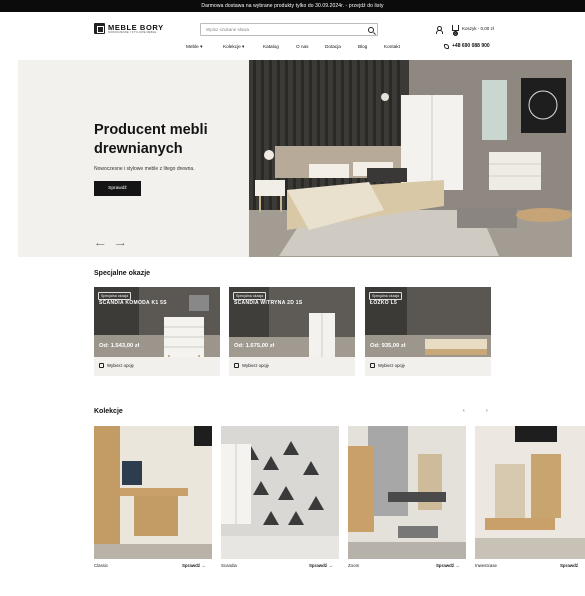 This screenshot has height=596, width=585. I want to click on hero-next-arrow-icon: ⟶, so click(120, 244).